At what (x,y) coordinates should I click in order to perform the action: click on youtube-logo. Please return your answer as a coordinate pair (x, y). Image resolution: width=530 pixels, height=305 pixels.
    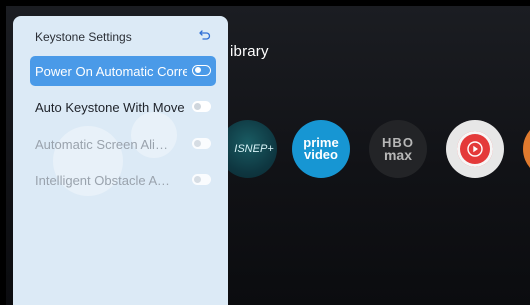
    Looking at the image, I should click on (475, 149).